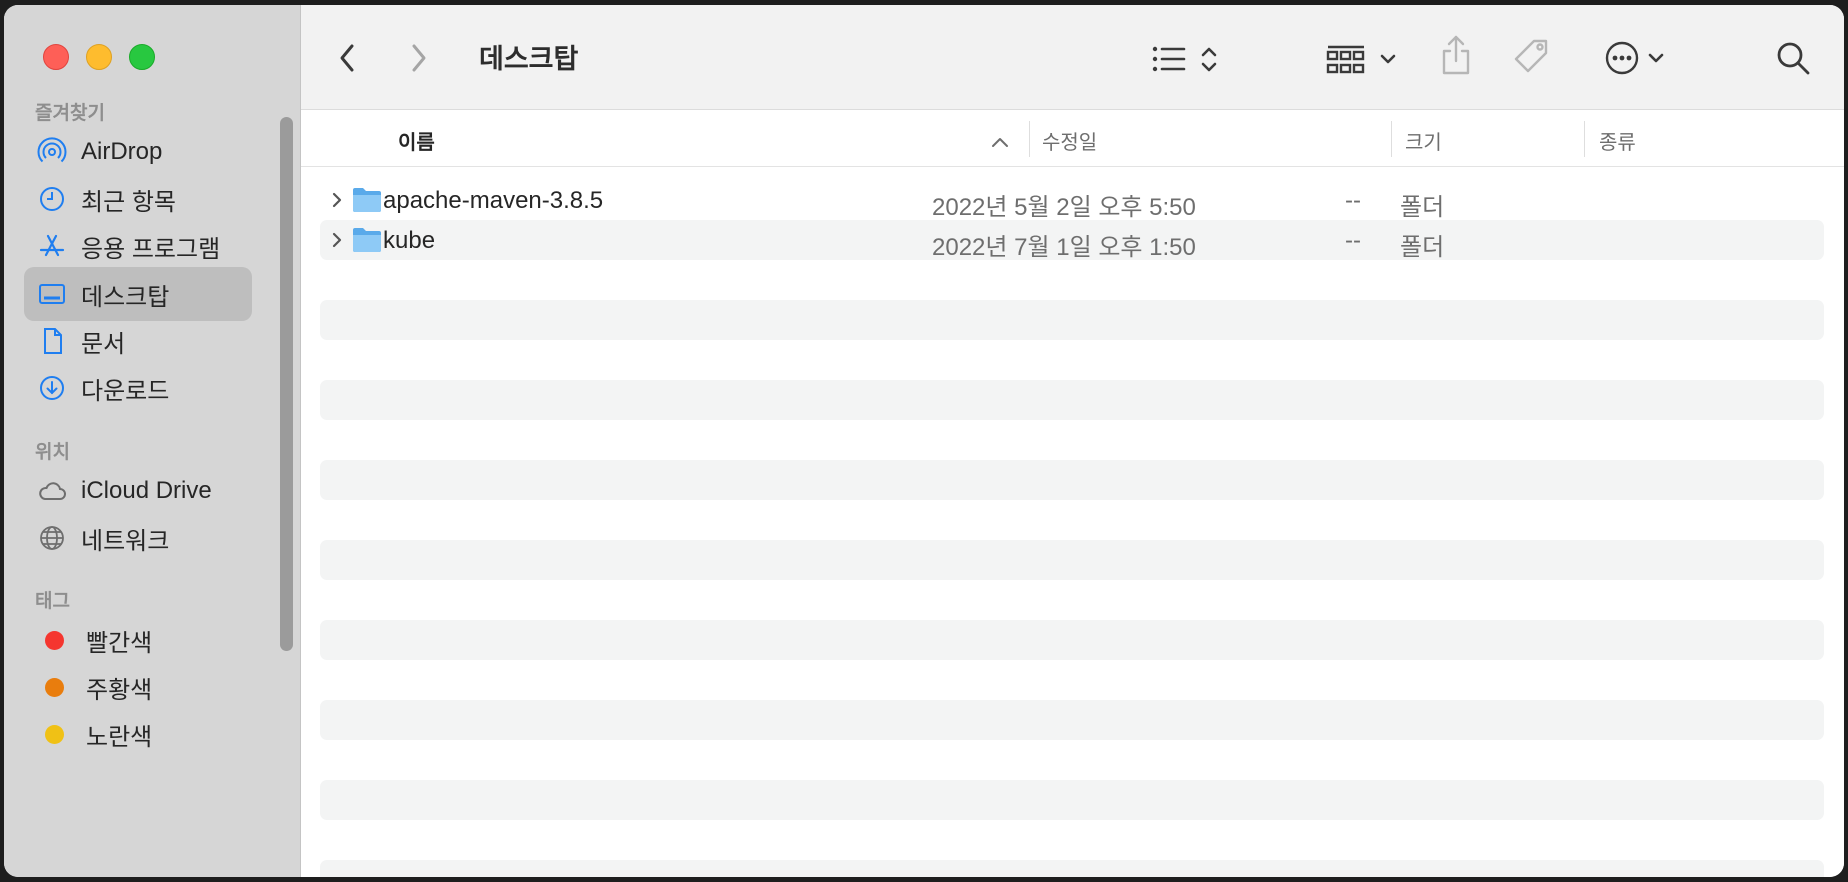  I want to click on sidebar-item-label: 노란색, so click(119, 737).